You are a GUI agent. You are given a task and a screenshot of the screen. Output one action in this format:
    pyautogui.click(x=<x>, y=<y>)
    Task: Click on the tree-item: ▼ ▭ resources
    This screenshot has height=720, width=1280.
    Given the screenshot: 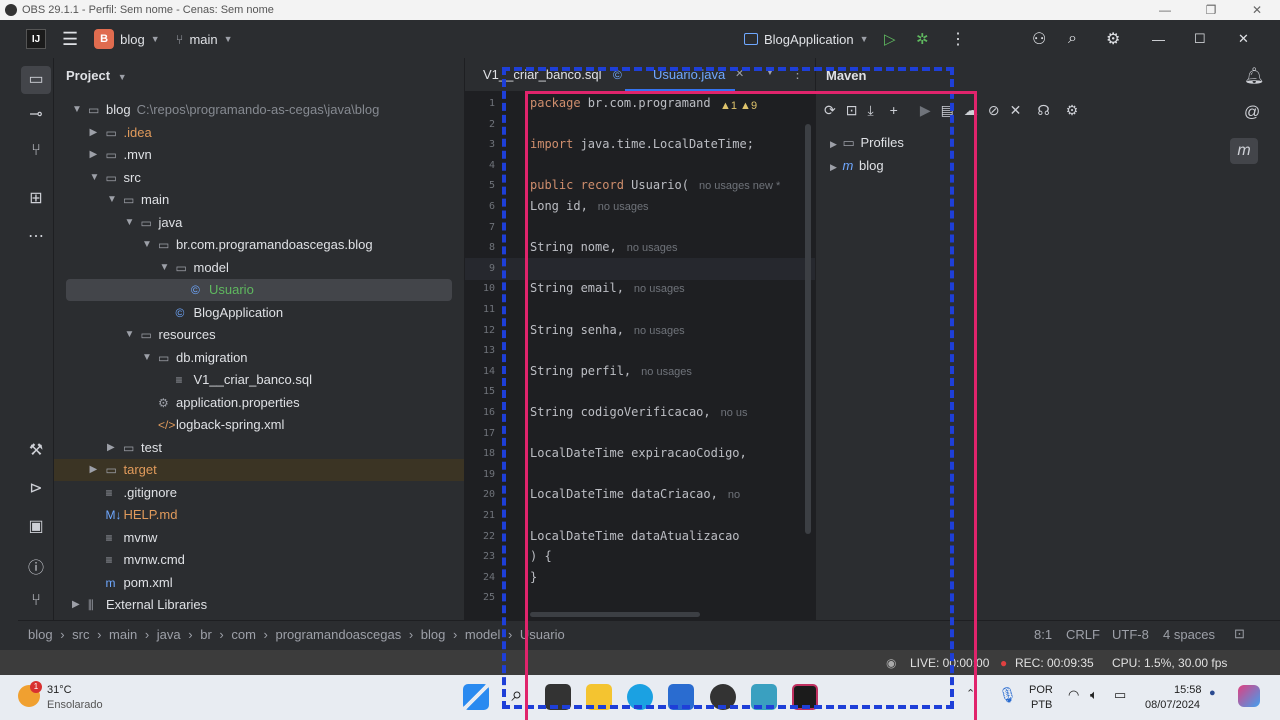 What is the action you would take?
    pyautogui.click(x=259, y=335)
    